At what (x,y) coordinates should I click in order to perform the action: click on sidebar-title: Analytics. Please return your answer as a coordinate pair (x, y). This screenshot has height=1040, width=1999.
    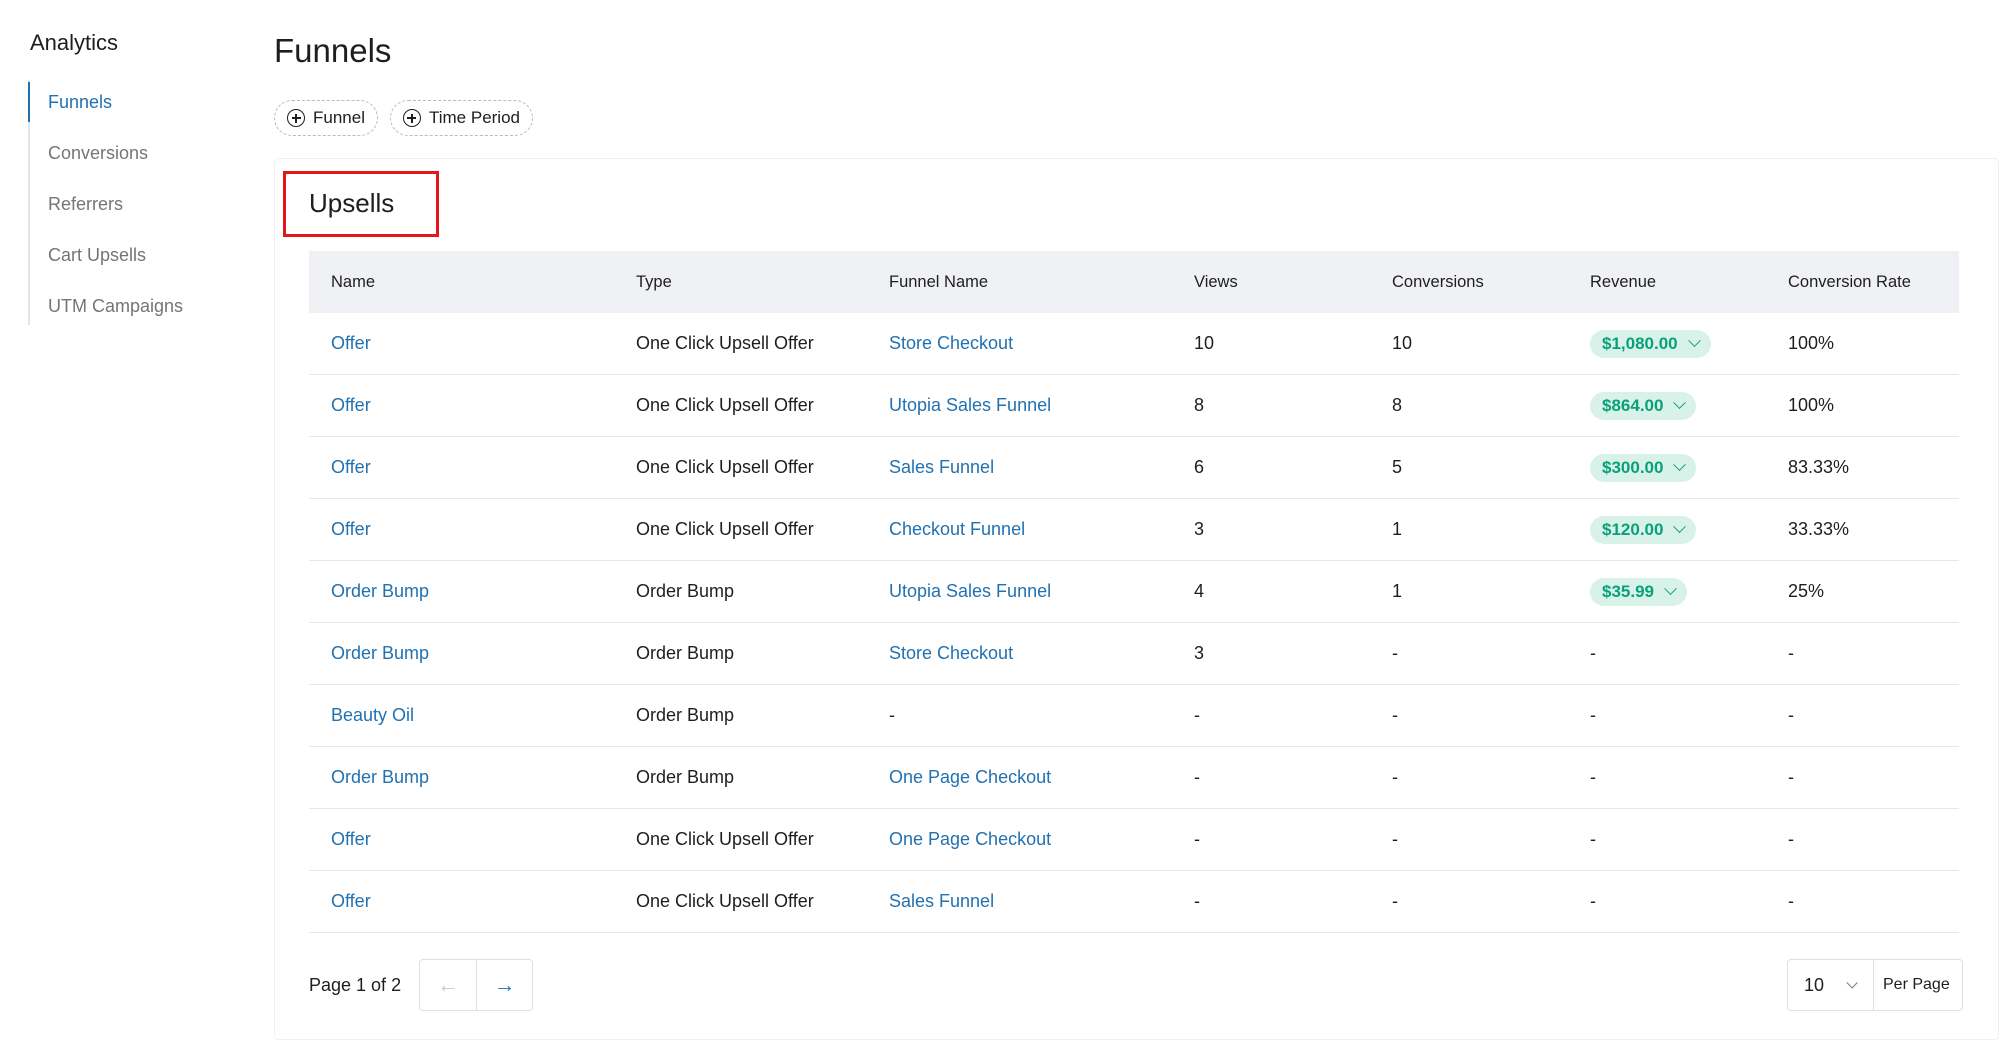
    Looking at the image, I should click on (74, 42).